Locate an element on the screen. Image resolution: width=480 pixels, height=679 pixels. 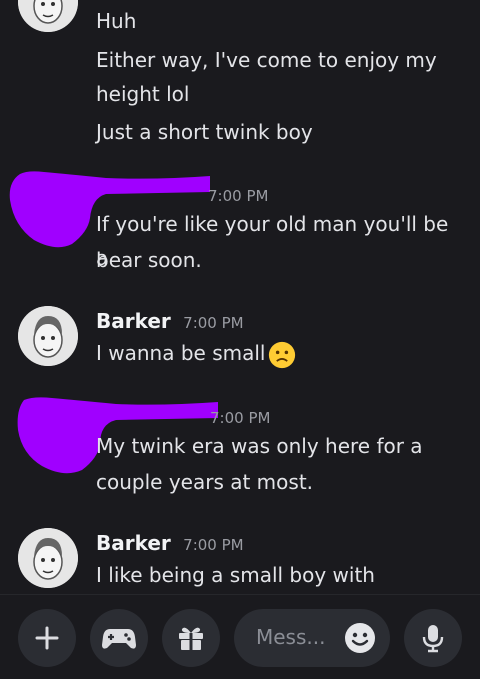
message-text: I like being a small boy with is located at coordinates (235, 575).